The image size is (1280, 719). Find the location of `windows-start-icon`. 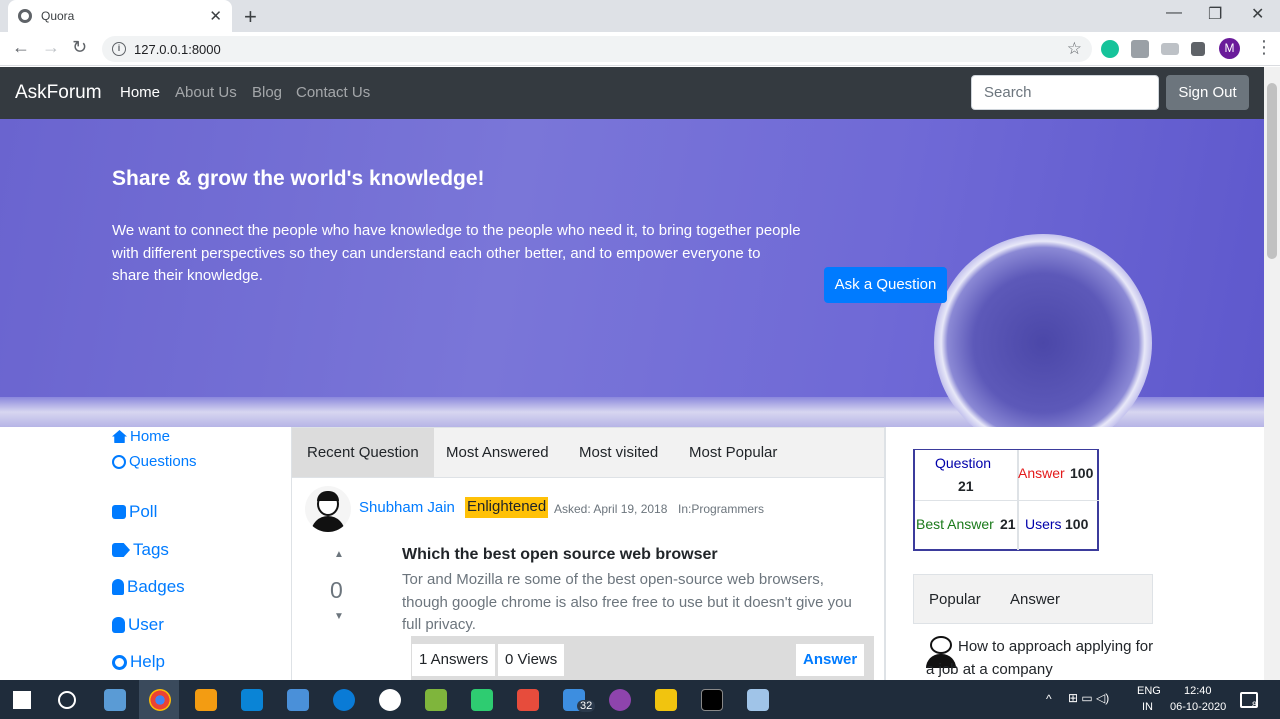

windows-start-icon is located at coordinates (22, 700).